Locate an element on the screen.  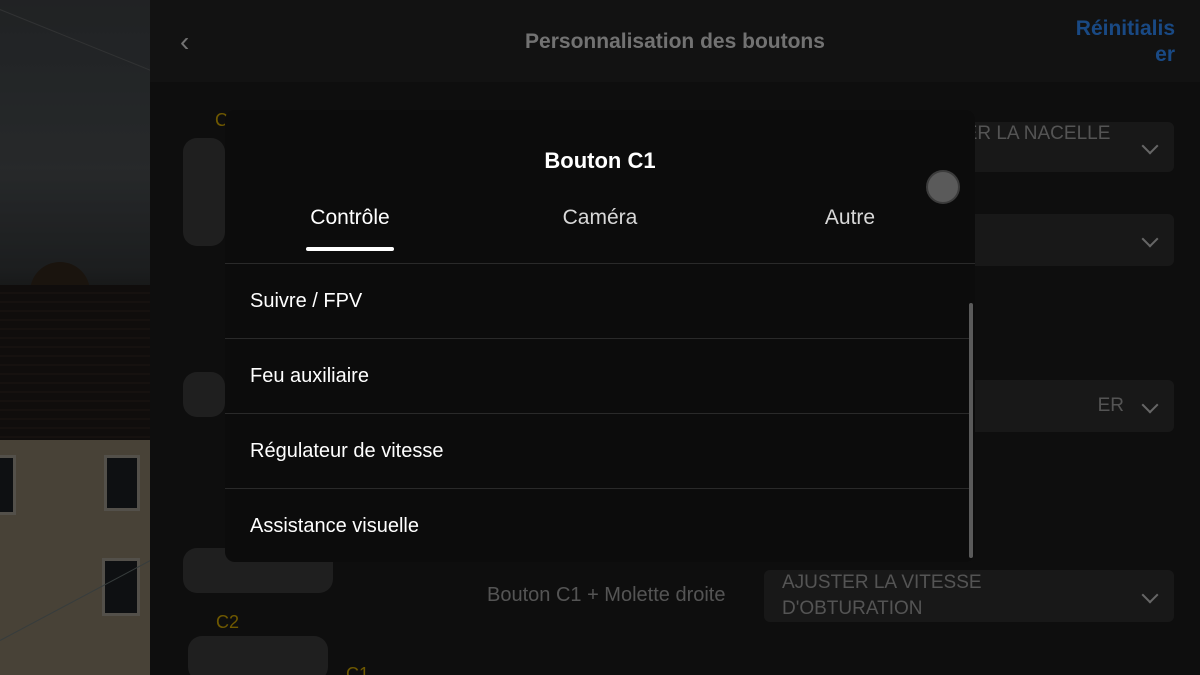
option-auxiliary-light: Feu auxiliaire is located at coordinates (599, 376).